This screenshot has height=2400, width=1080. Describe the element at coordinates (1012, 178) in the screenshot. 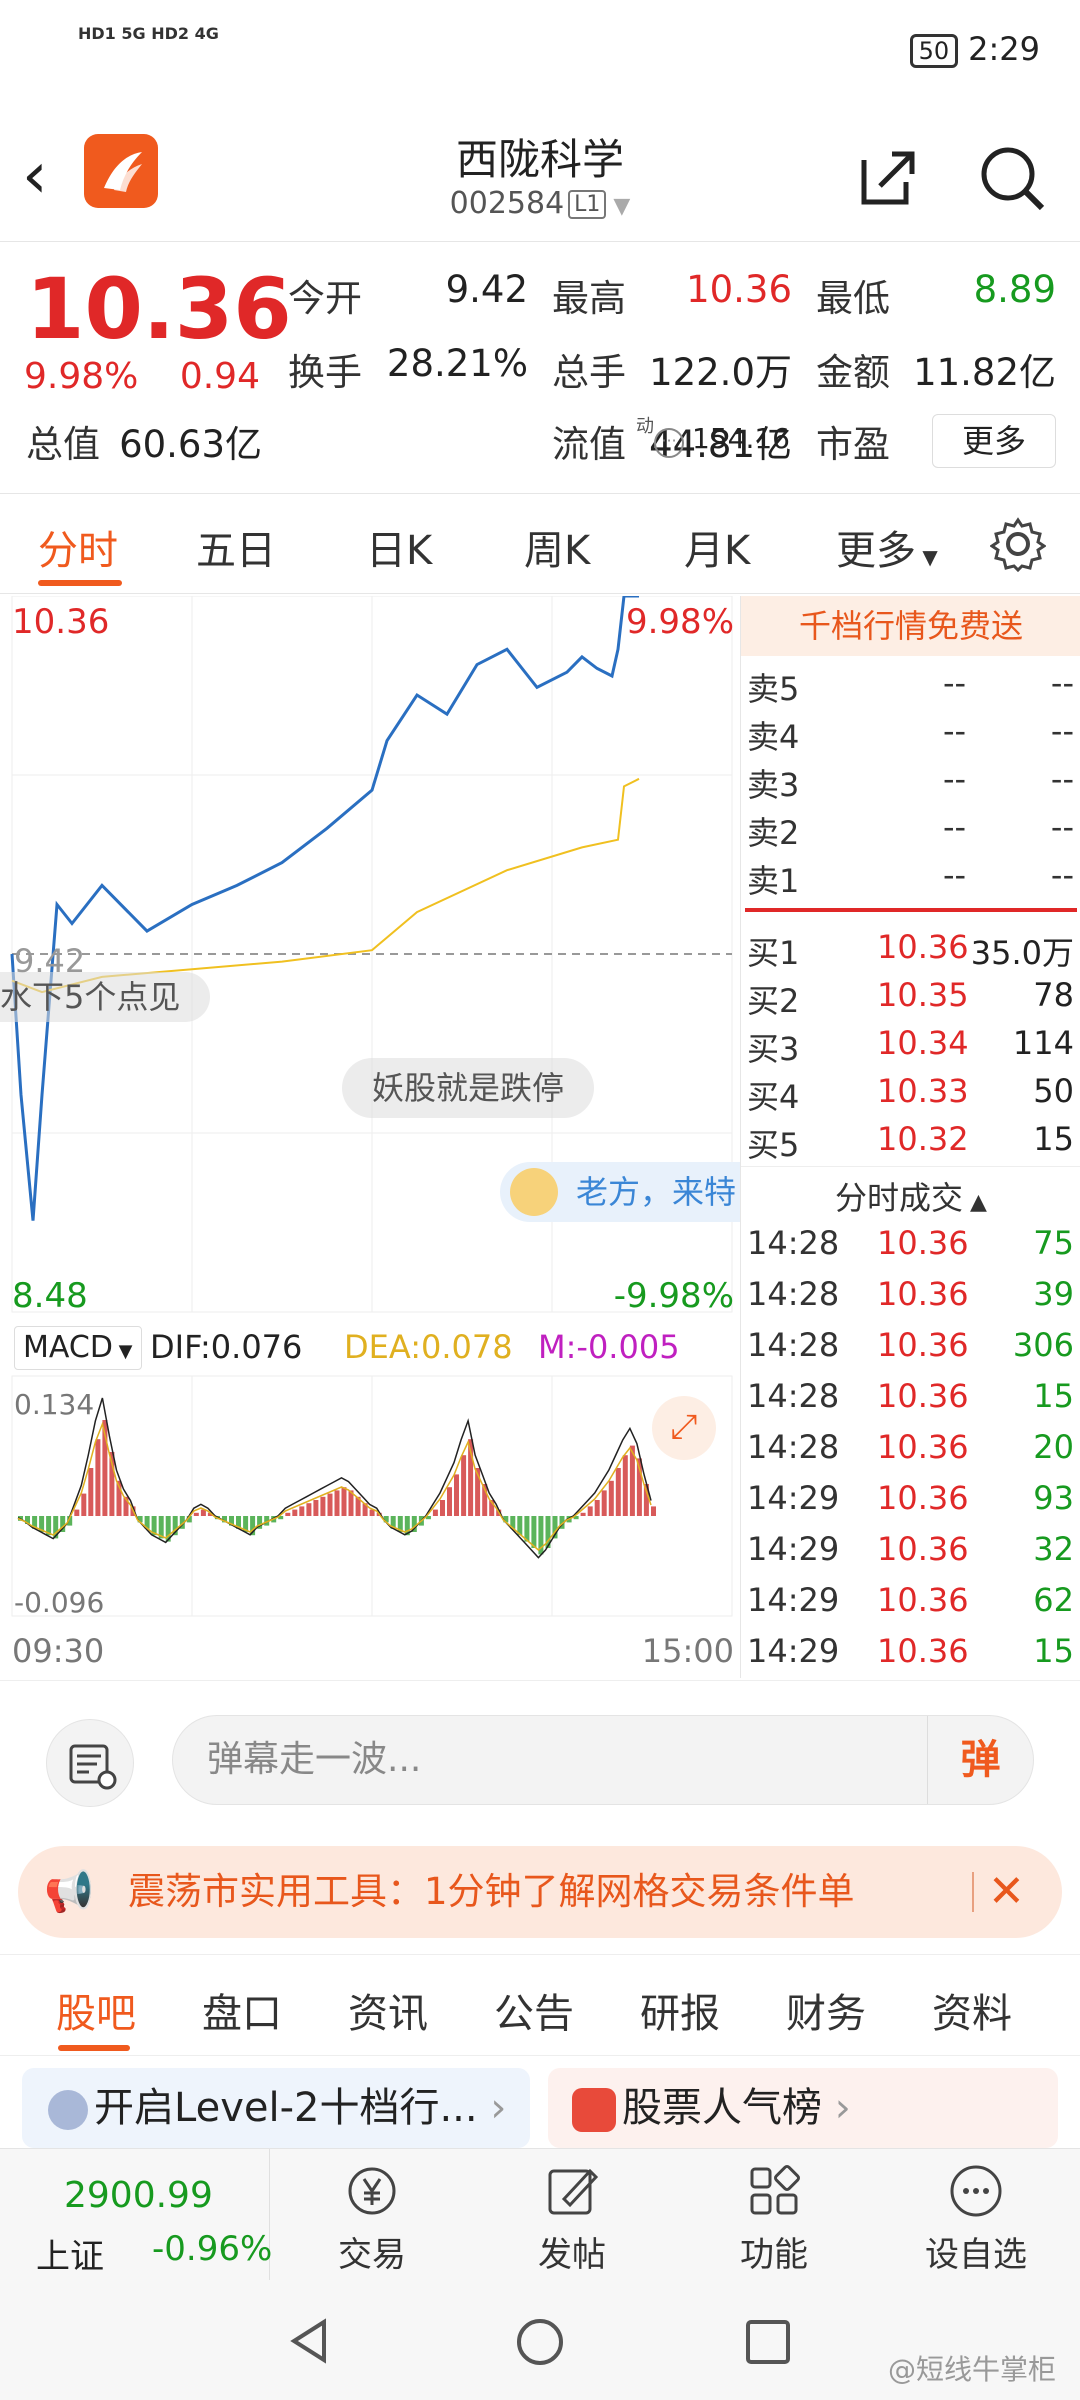

I see `search-icon` at that location.